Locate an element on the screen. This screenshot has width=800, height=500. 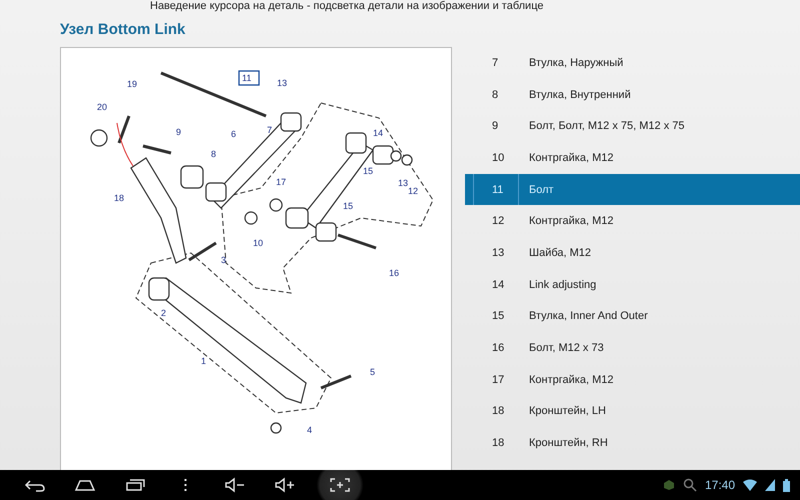
part-name: Шайба, M12 is located at coordinates (560, 252).